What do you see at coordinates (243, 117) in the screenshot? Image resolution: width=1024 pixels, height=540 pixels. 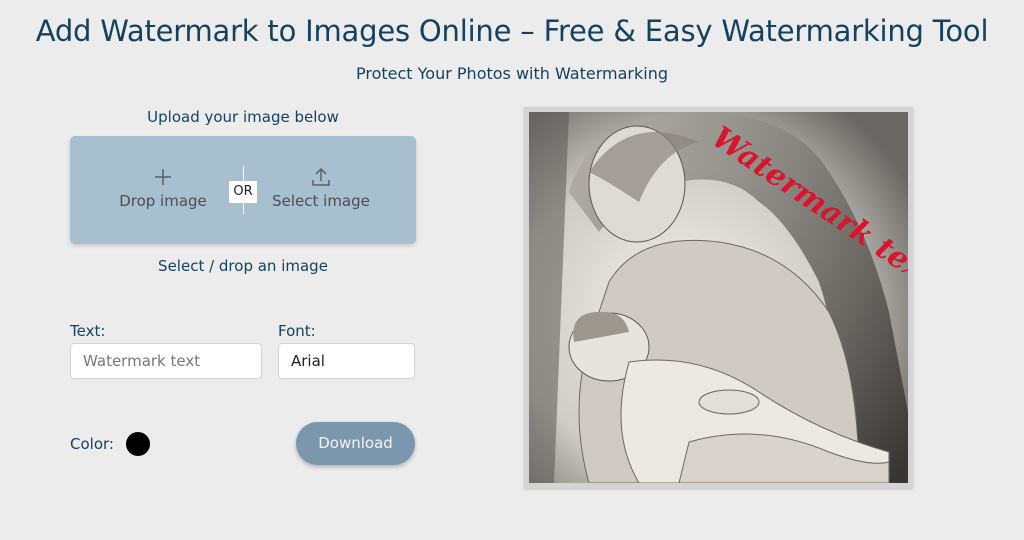 I see `upload-hint: Upload your image below` at bounding box center [243, 117].